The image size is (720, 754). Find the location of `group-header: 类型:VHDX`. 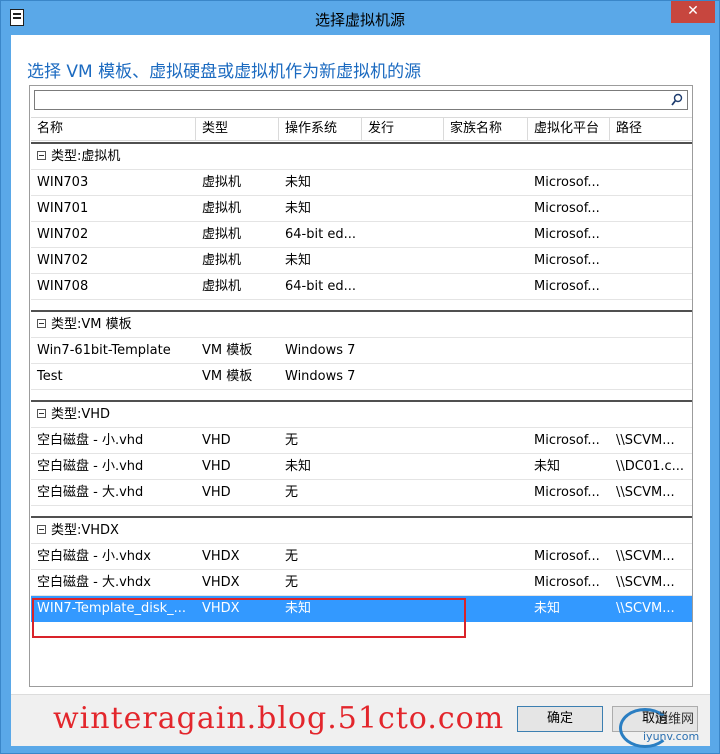

group-header: 类型:VHDX is located at coordinates (361, 530).